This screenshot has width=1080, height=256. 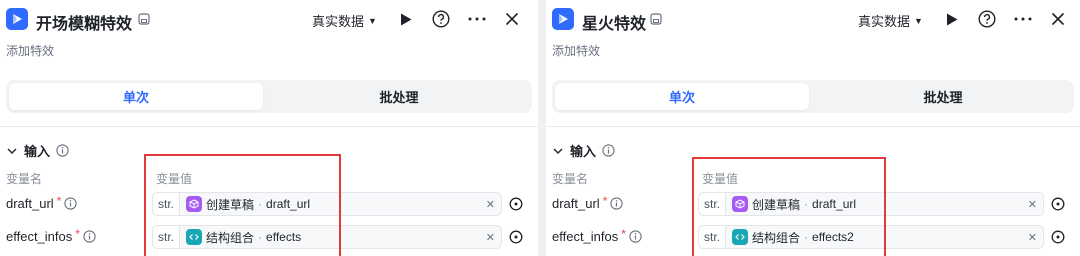 I want to click on panel-gutter, so click(x=542, y=128).